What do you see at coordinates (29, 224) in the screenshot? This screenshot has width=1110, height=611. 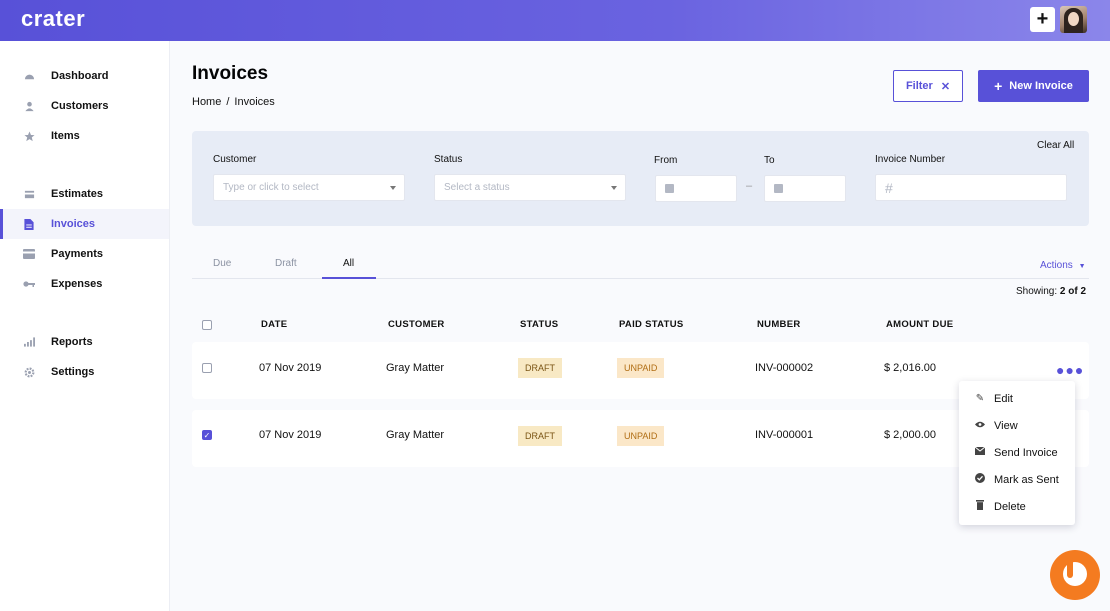 I see `invoice-icon` at bounding box center [29, 224].